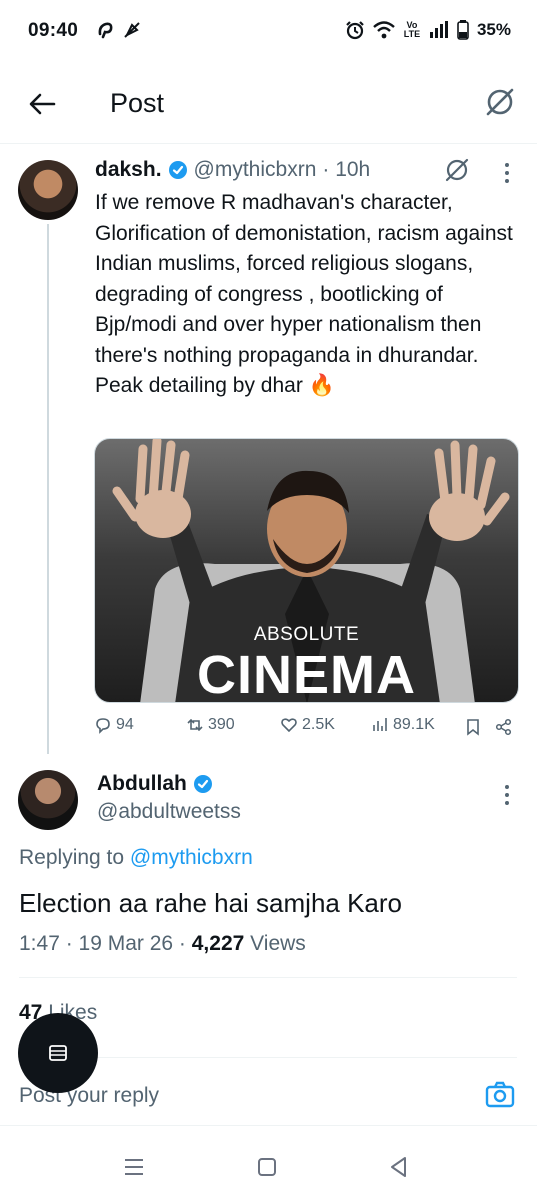  I want to click on main-author-name: Abdullah, so click(142, 784).